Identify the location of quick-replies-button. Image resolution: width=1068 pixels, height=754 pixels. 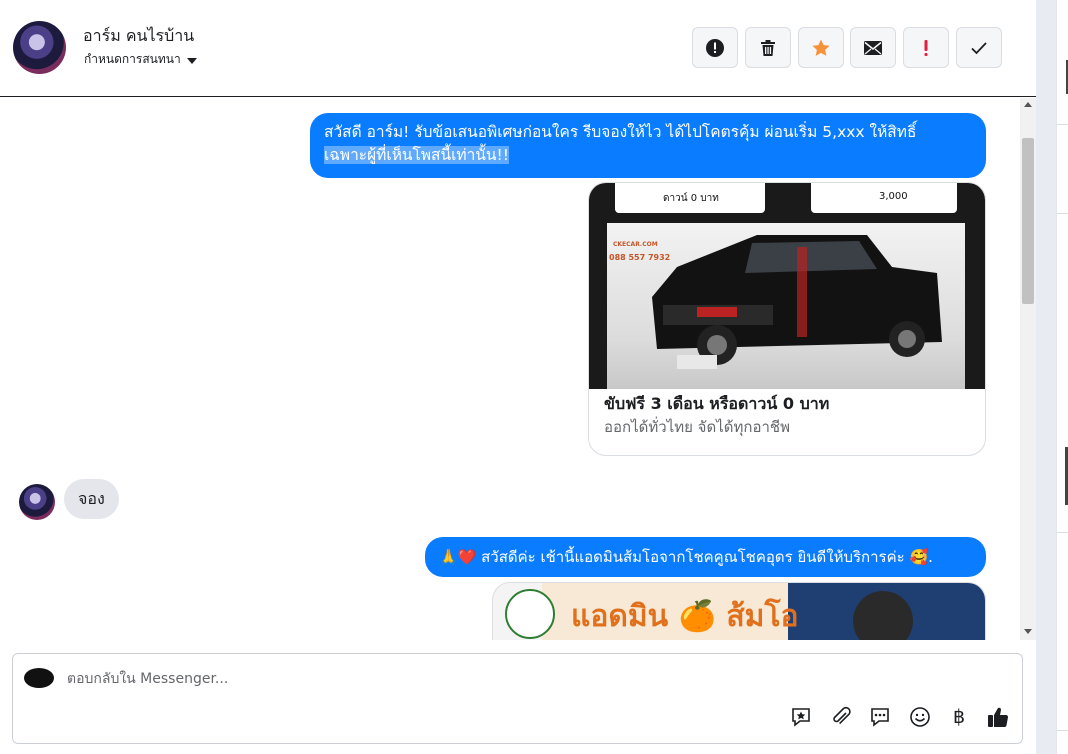
(880, 717).